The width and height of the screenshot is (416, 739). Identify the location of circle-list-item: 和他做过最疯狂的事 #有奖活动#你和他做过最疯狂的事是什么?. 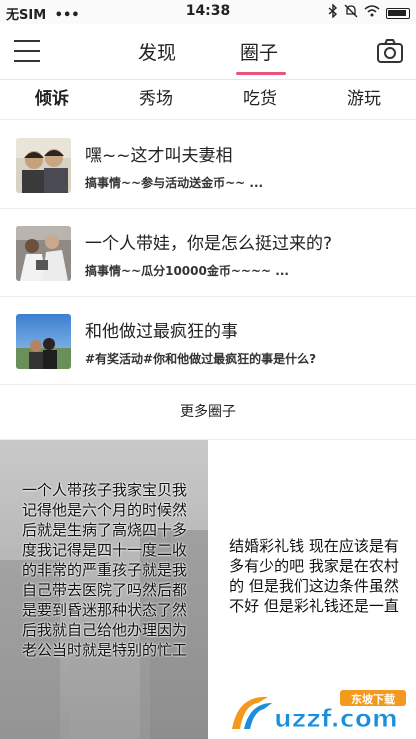
(208, 341).